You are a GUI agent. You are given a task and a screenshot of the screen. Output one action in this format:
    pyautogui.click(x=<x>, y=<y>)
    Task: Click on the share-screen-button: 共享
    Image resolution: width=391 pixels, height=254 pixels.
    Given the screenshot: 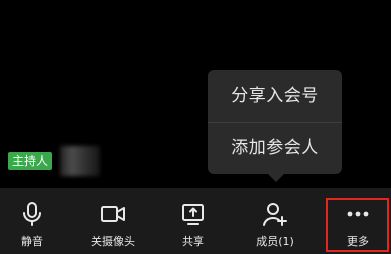 What is the action you would take?
    pyautogui.click(x=193, y=221)
    